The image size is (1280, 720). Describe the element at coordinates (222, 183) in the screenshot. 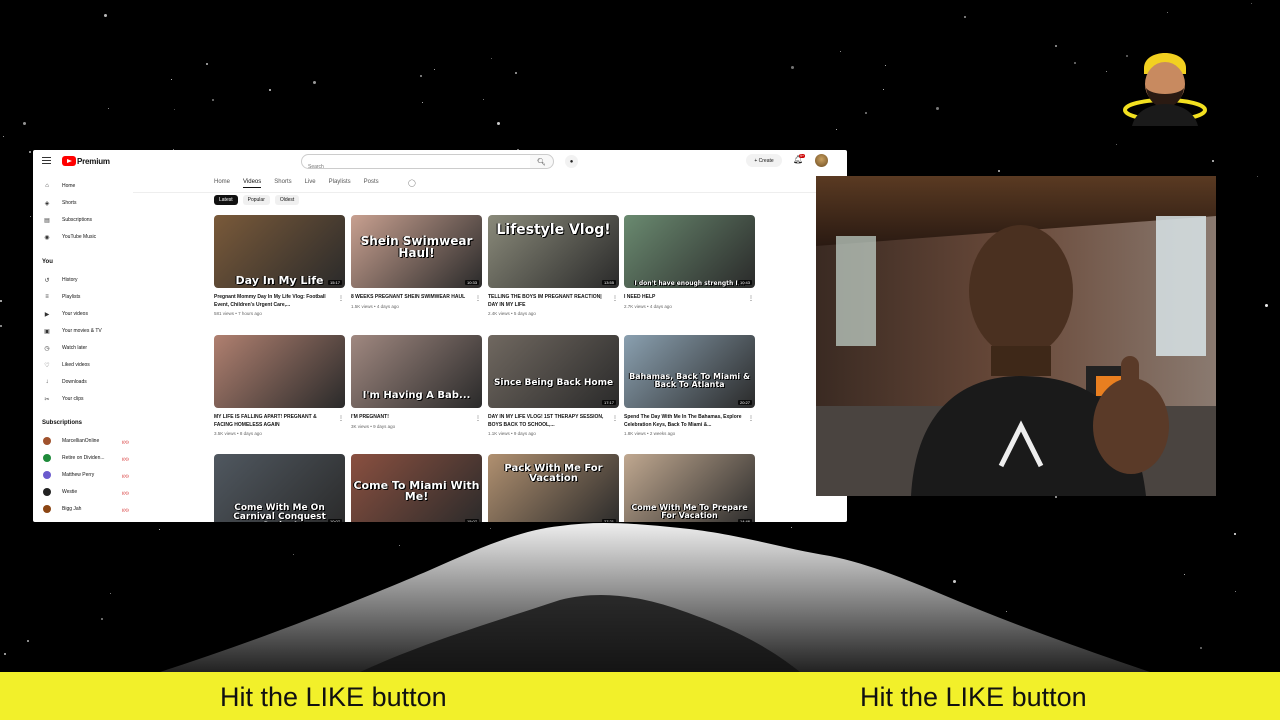

I see `tab-home: Home` at that location.